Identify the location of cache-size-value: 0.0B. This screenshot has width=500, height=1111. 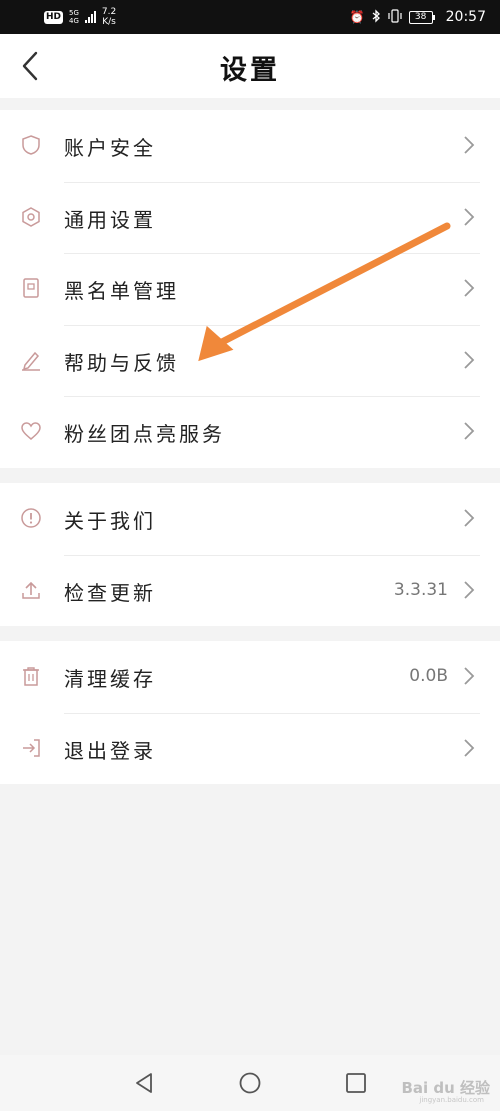
(428, 676).